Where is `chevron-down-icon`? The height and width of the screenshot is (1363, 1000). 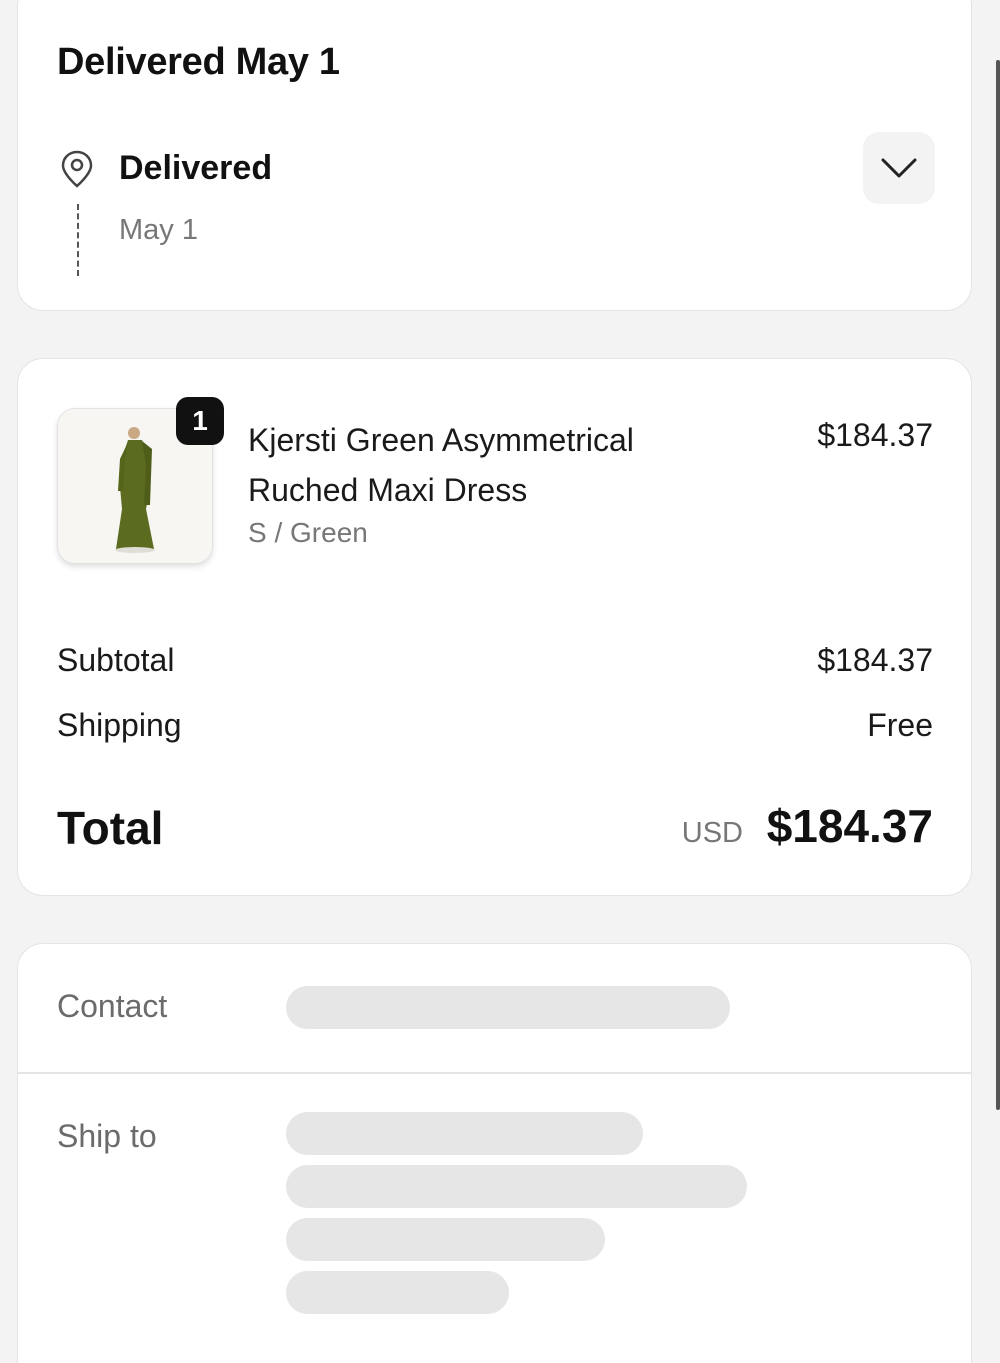
chevron-down-icon is located at coordinates (899, 168).